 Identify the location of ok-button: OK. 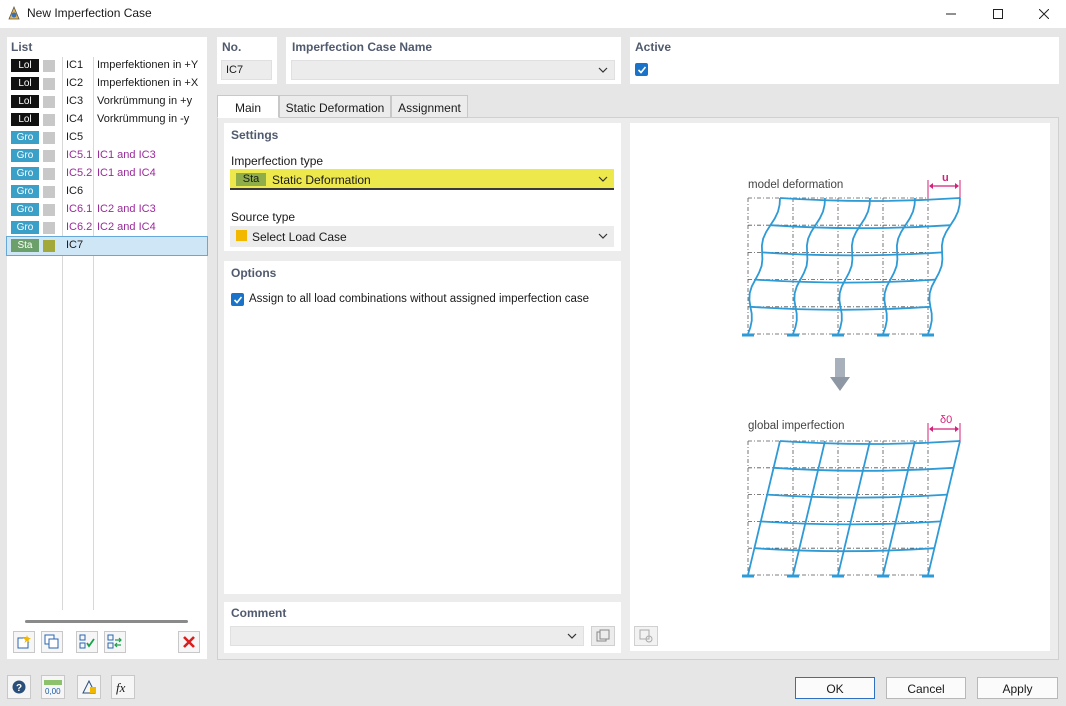
(835, 688).